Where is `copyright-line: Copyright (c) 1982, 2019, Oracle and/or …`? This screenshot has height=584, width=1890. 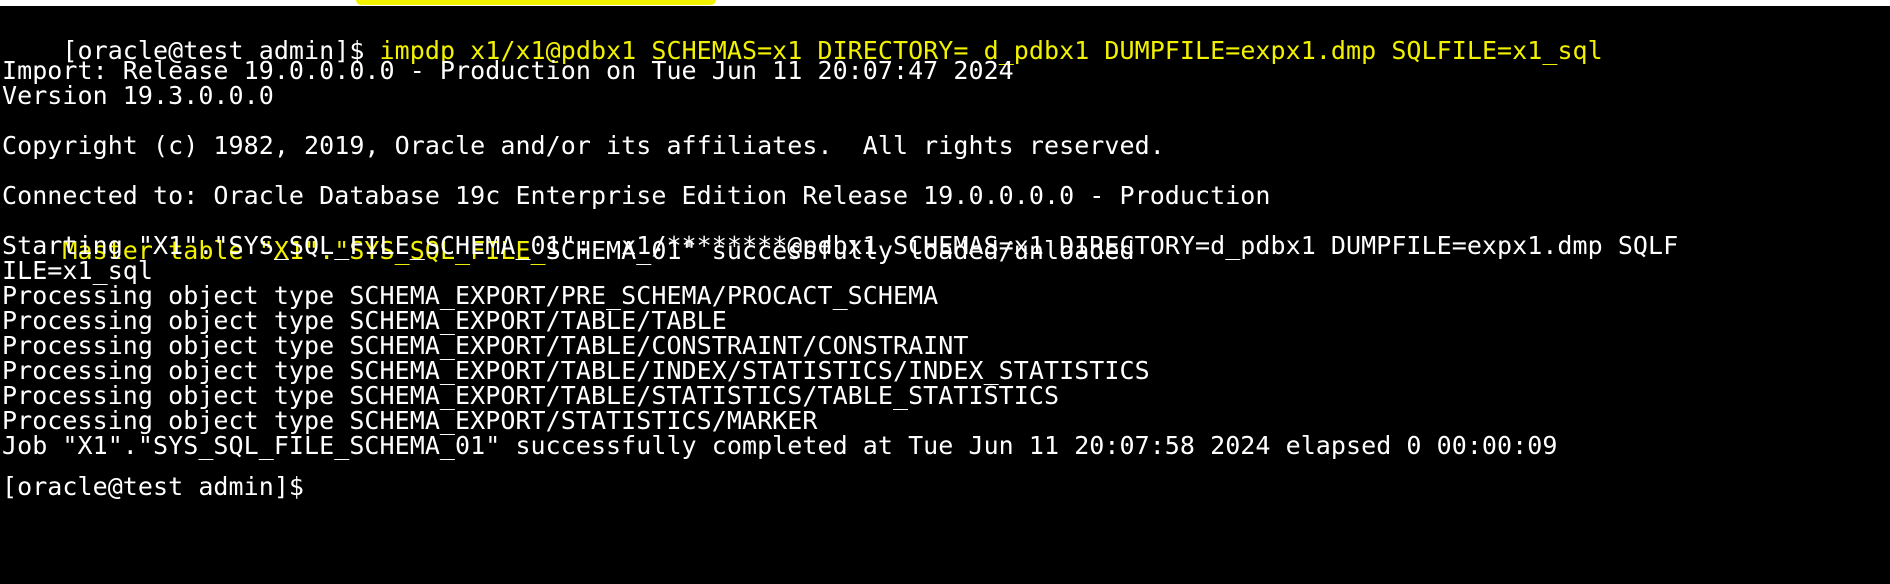 copyright-line: Copyright (c) 1982, 2019, Oracle and/or … is located at coordinates (583, 145).